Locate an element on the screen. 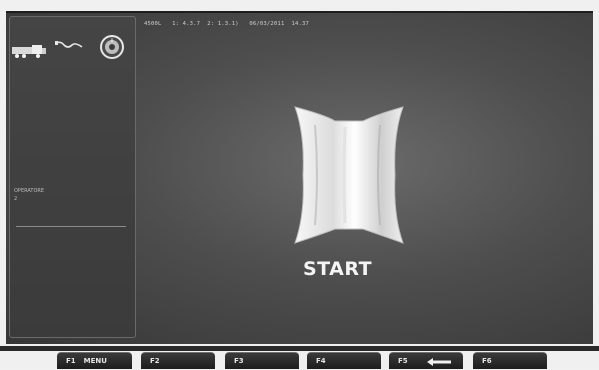 The image size is (599, 370). f1-menu-label: MENU is located at coordinates (95, 361).